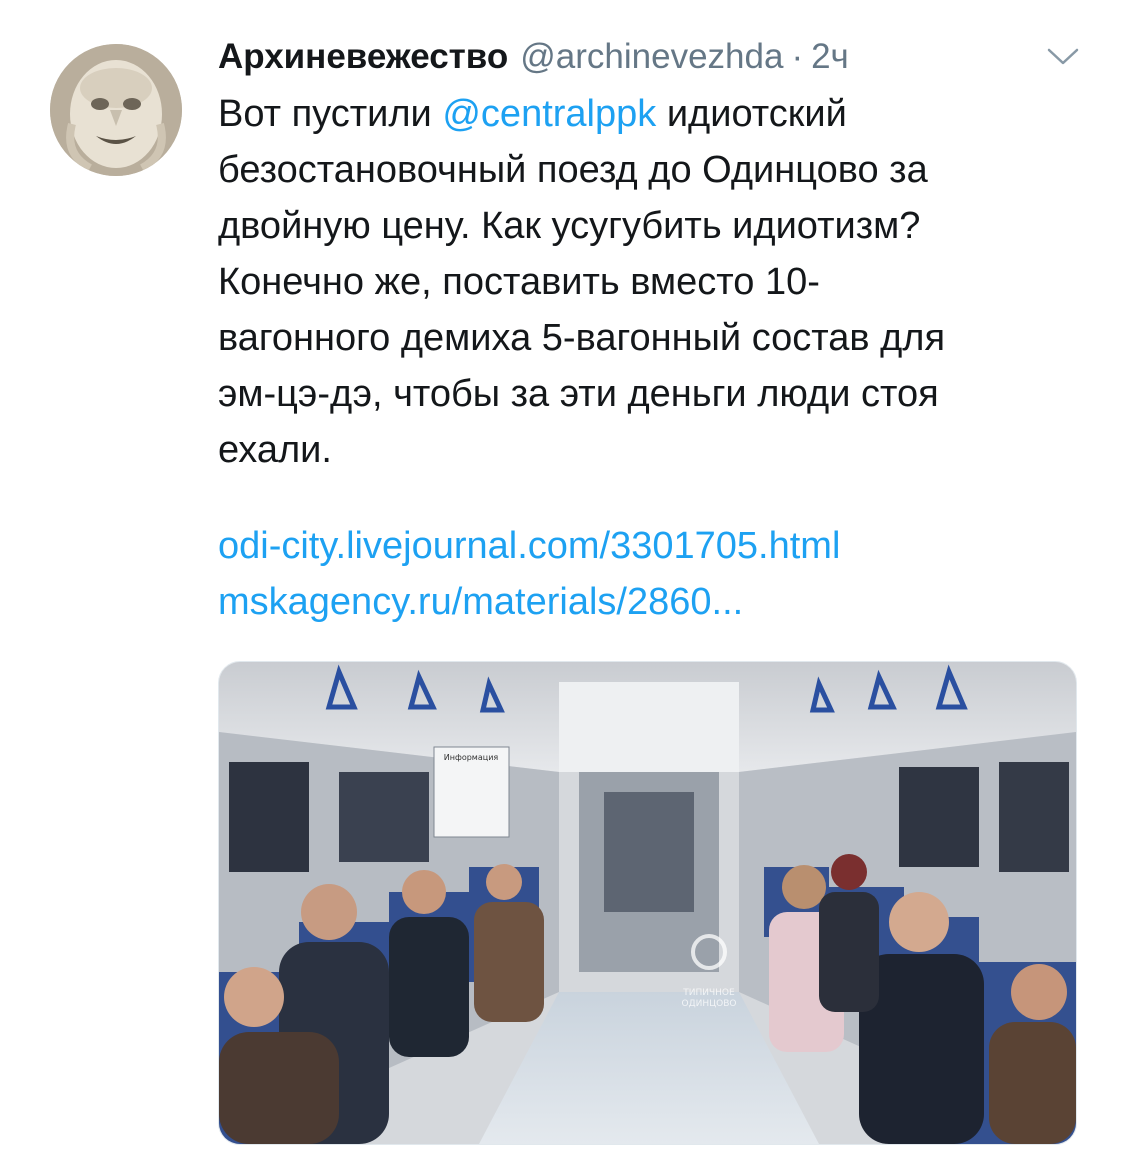 Image resolution: width=1125 pixels, height=1160 pixels. What do you see at coordinates (578, 394) in the screenshot?
I see `tweet-line: эм-цэ-дэ, чтобы за эти деньги люди стоя` at bounding box center [578, 394].